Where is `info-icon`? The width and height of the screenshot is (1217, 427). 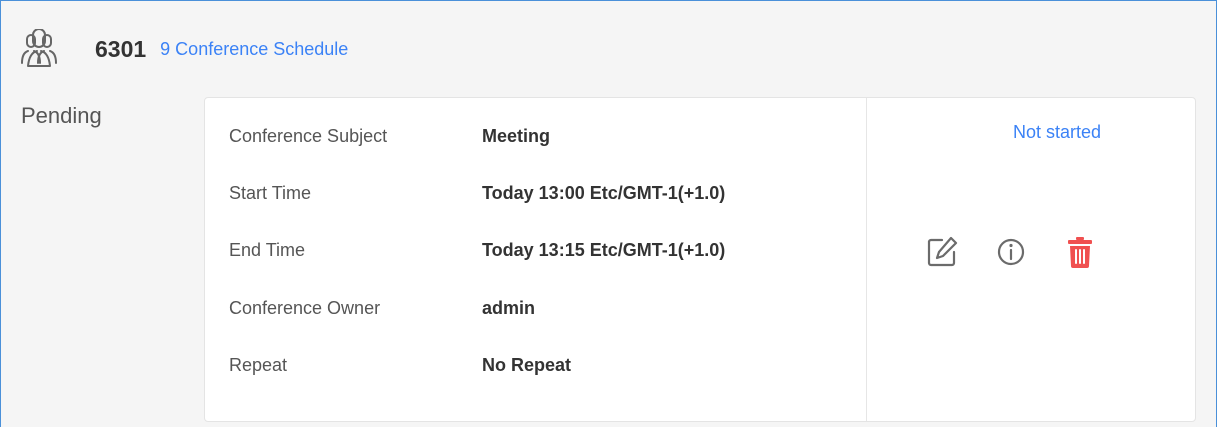 info-icon is located at coordinates (1011, 252).